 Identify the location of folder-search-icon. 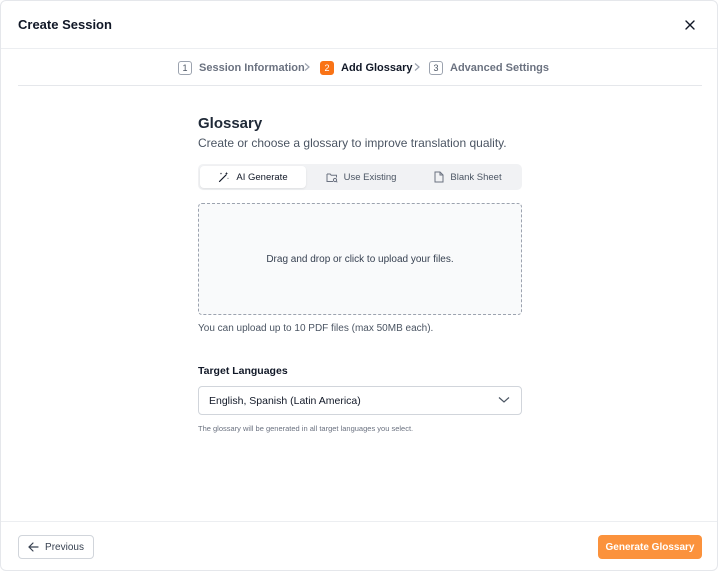
(332, 178).